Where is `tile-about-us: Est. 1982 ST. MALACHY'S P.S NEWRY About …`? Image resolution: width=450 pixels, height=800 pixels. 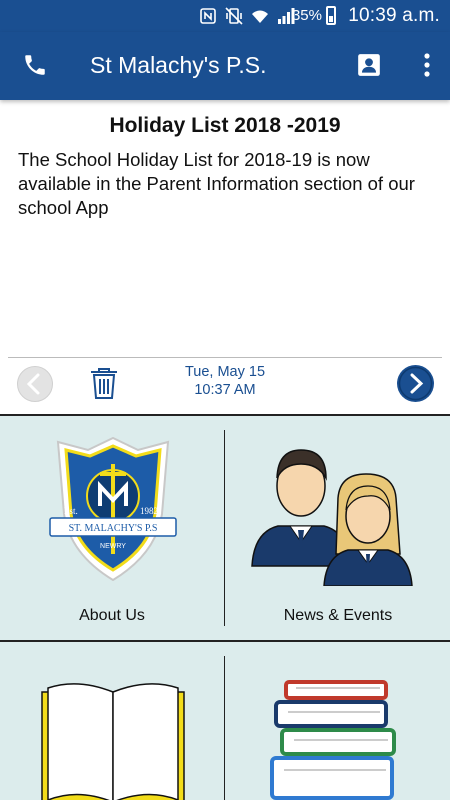 tile-about-us: Est. 1982 ST. MALACHY'S P.S NEWRY About … is located at coordinates (112, 528).